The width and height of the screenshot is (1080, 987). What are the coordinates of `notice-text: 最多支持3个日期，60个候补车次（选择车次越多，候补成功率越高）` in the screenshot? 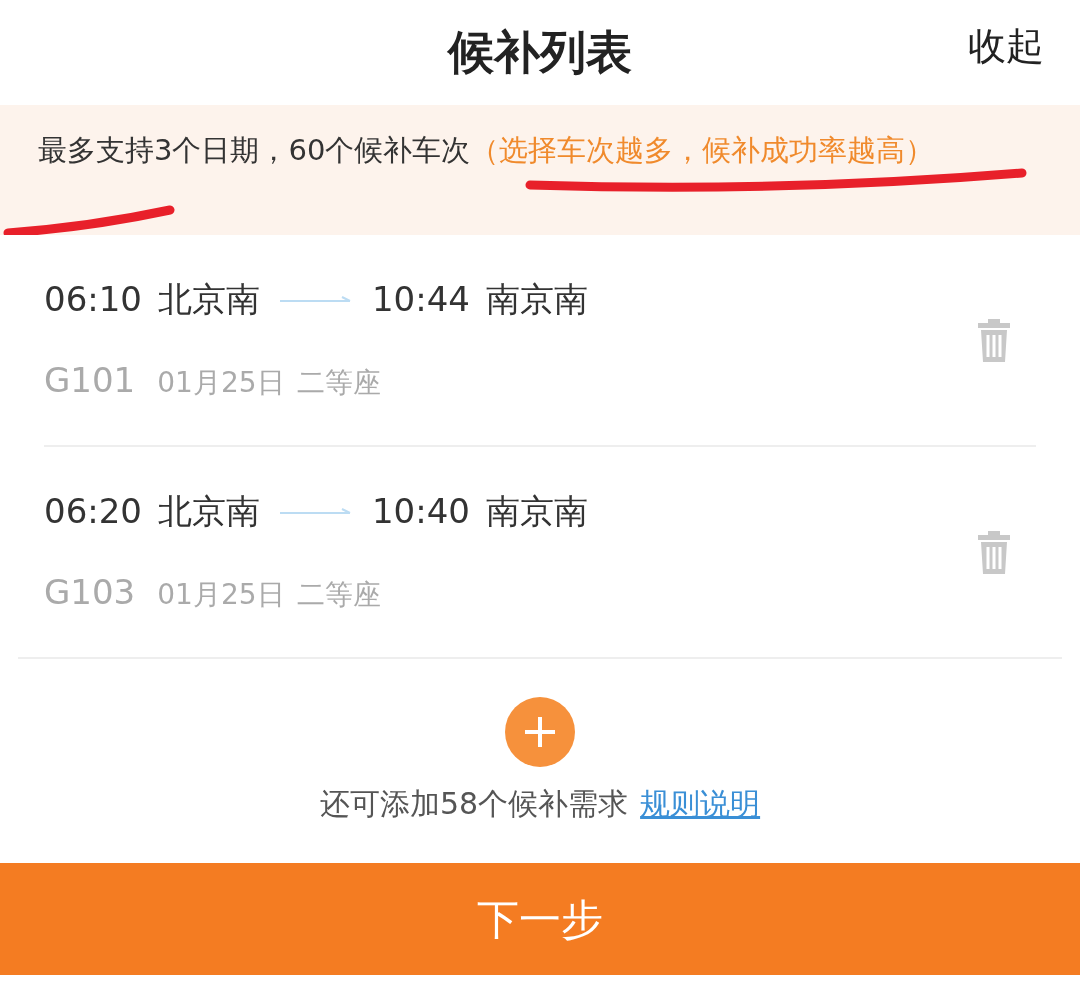 It's located at (487, 150).